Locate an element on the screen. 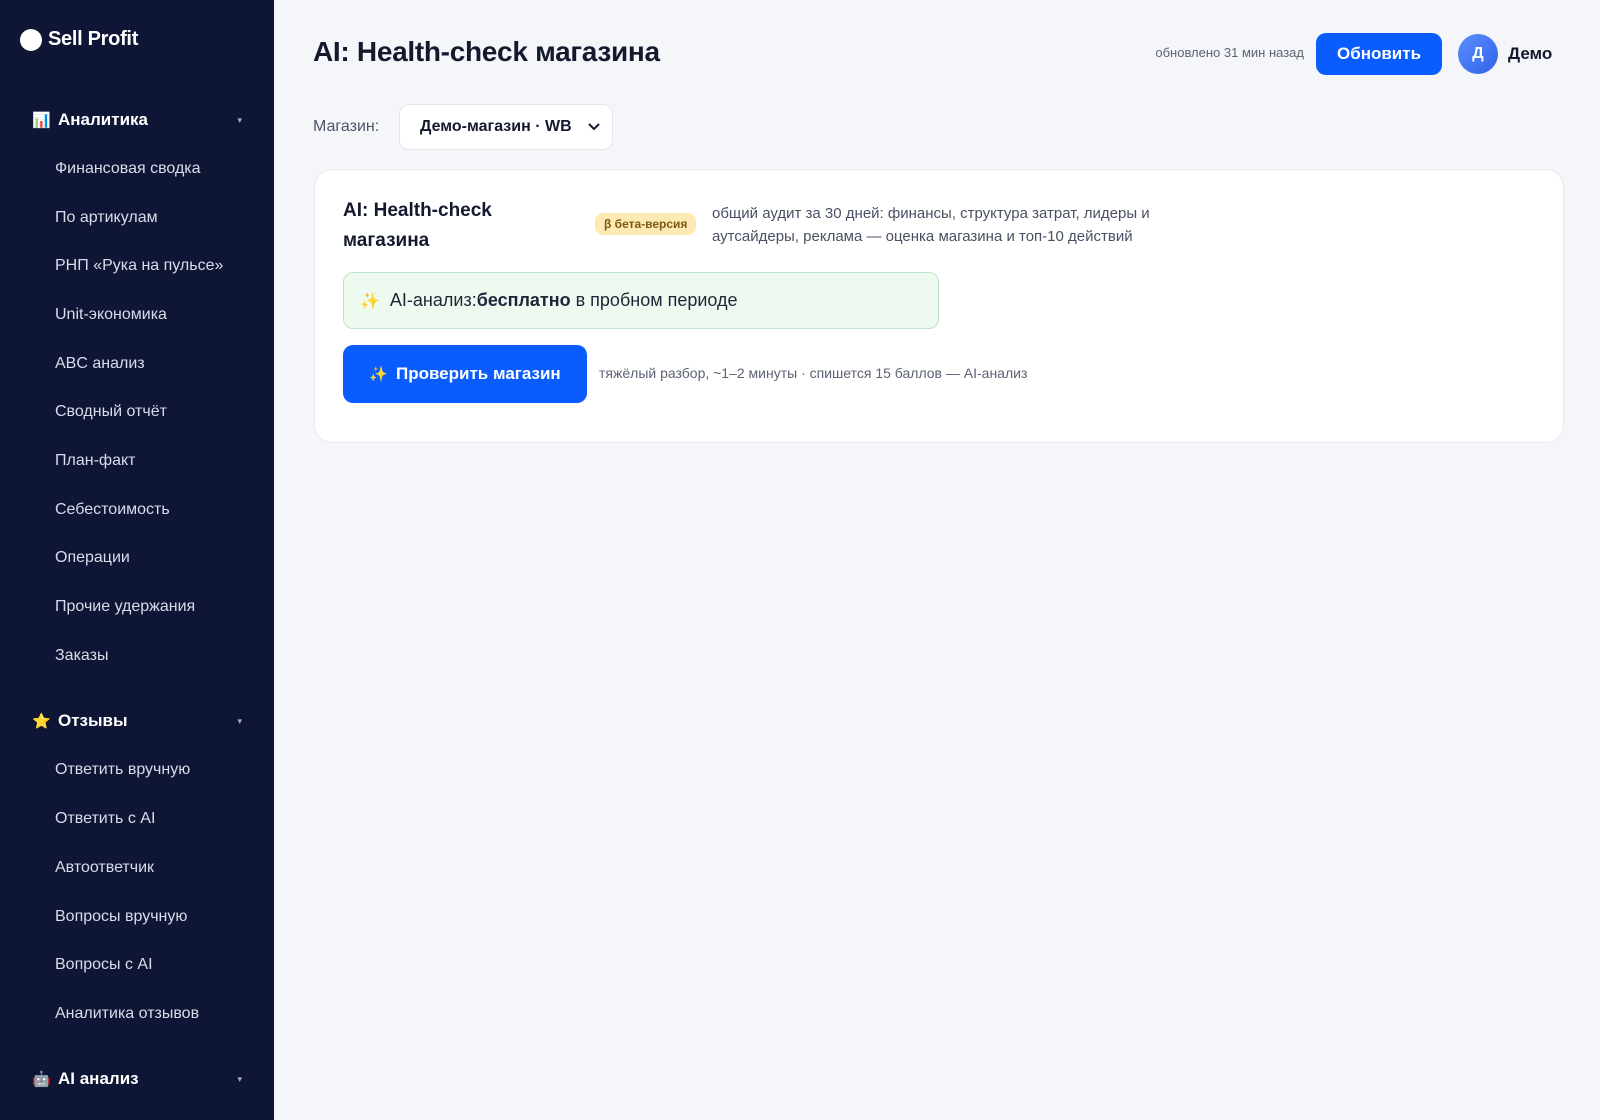 Image resolution: width=1600 pixels, height=1120 pixels. sidebar-group-label: Аналитика is located at coordinates (103, 119).